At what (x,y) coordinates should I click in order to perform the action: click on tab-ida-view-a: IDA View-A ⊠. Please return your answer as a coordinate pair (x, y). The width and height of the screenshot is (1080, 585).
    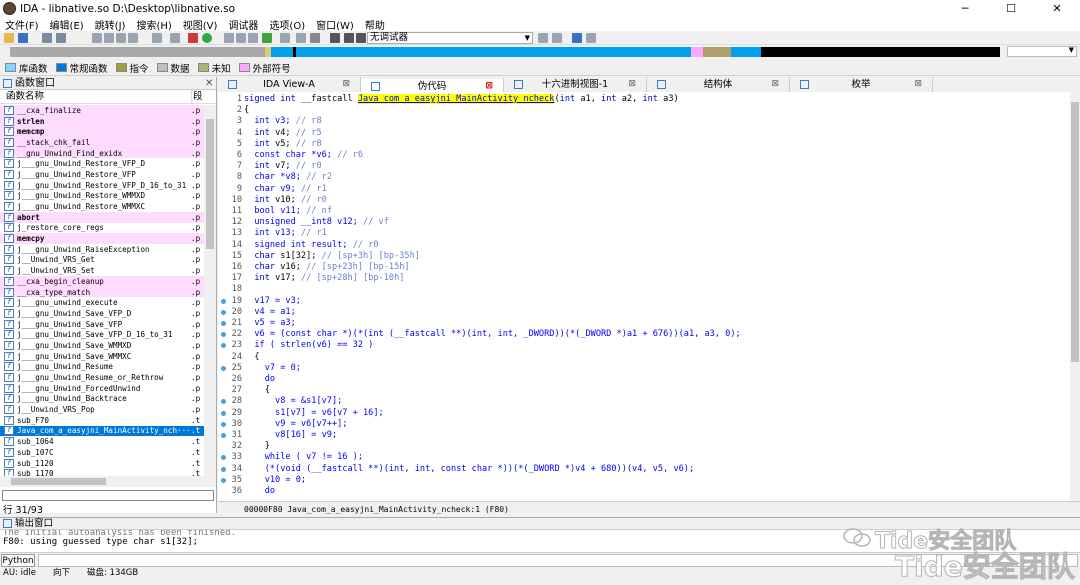
    Looking at the image, I should click on (289, 84).